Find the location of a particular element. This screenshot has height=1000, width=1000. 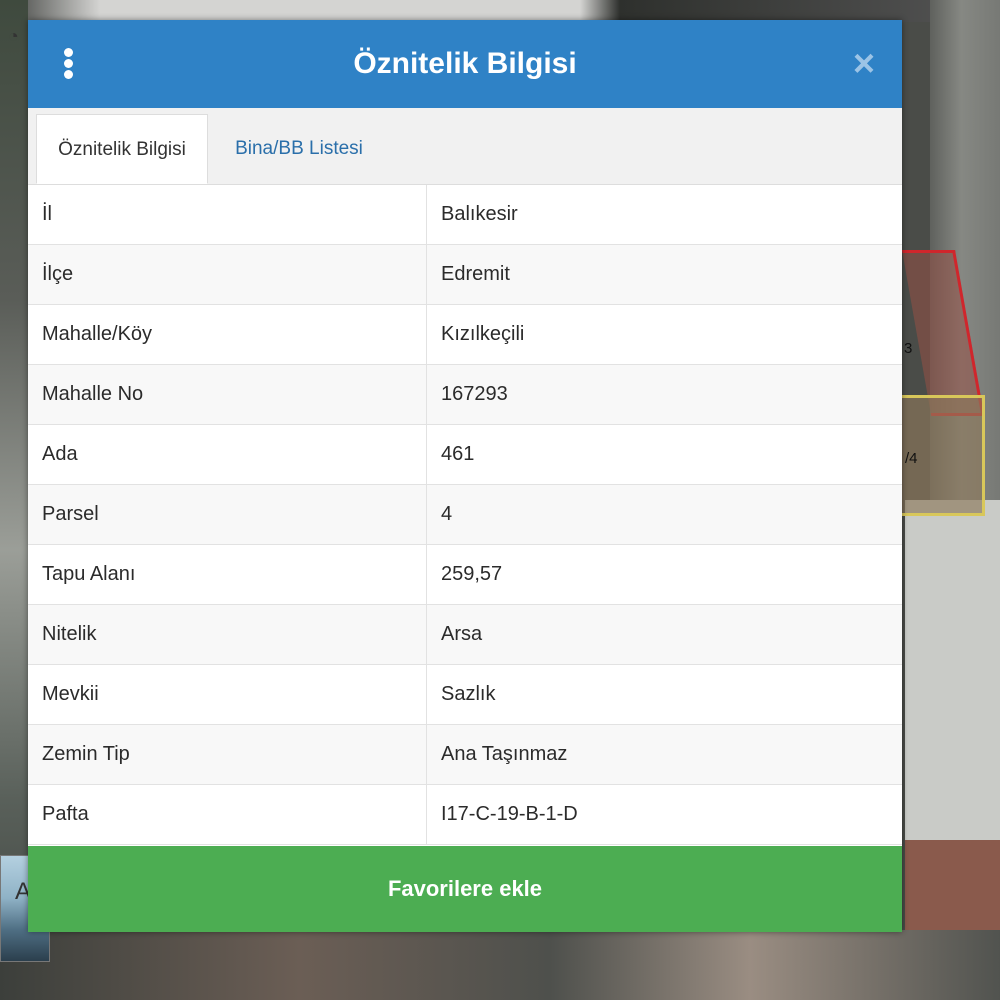

table-row: Mevkii Sazlık is located at coordinates (465, 695).